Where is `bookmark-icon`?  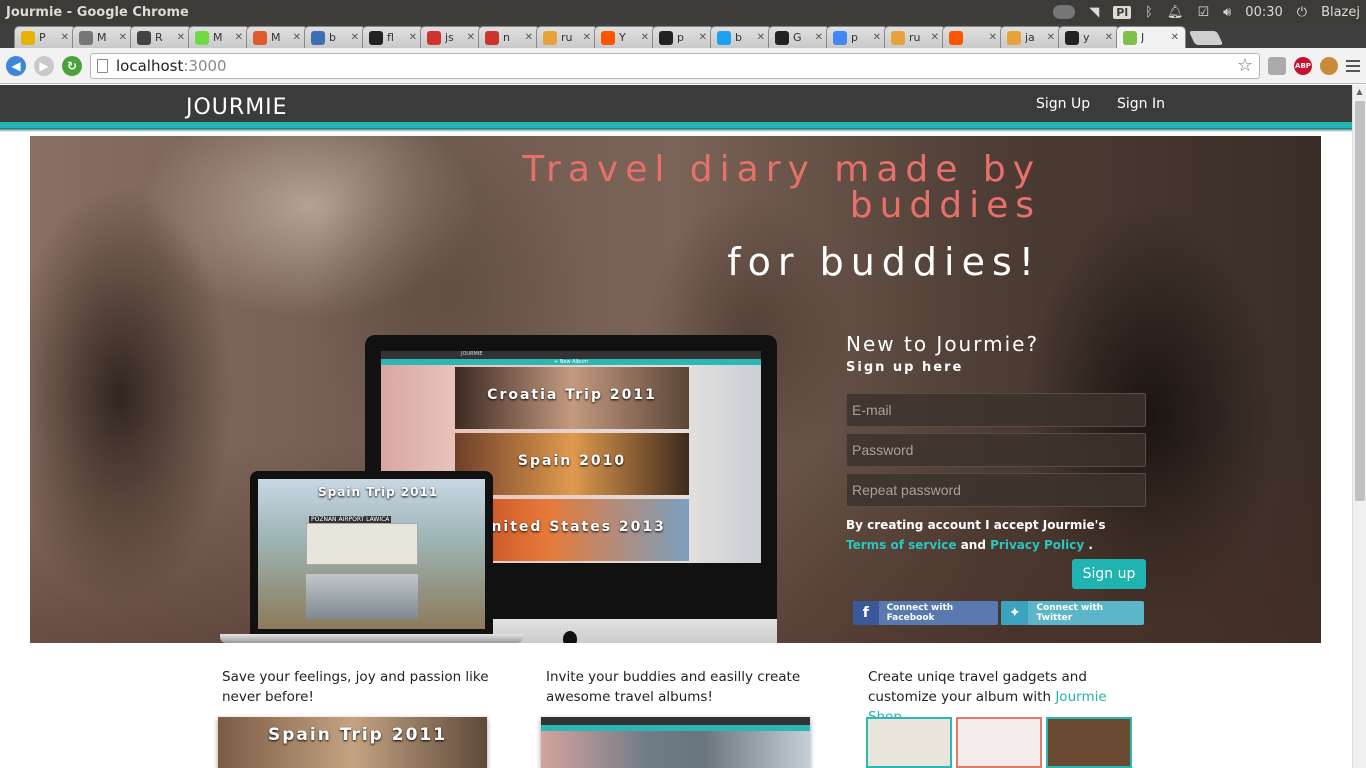
bookmark-icon is located at coordinates (1014, 37).